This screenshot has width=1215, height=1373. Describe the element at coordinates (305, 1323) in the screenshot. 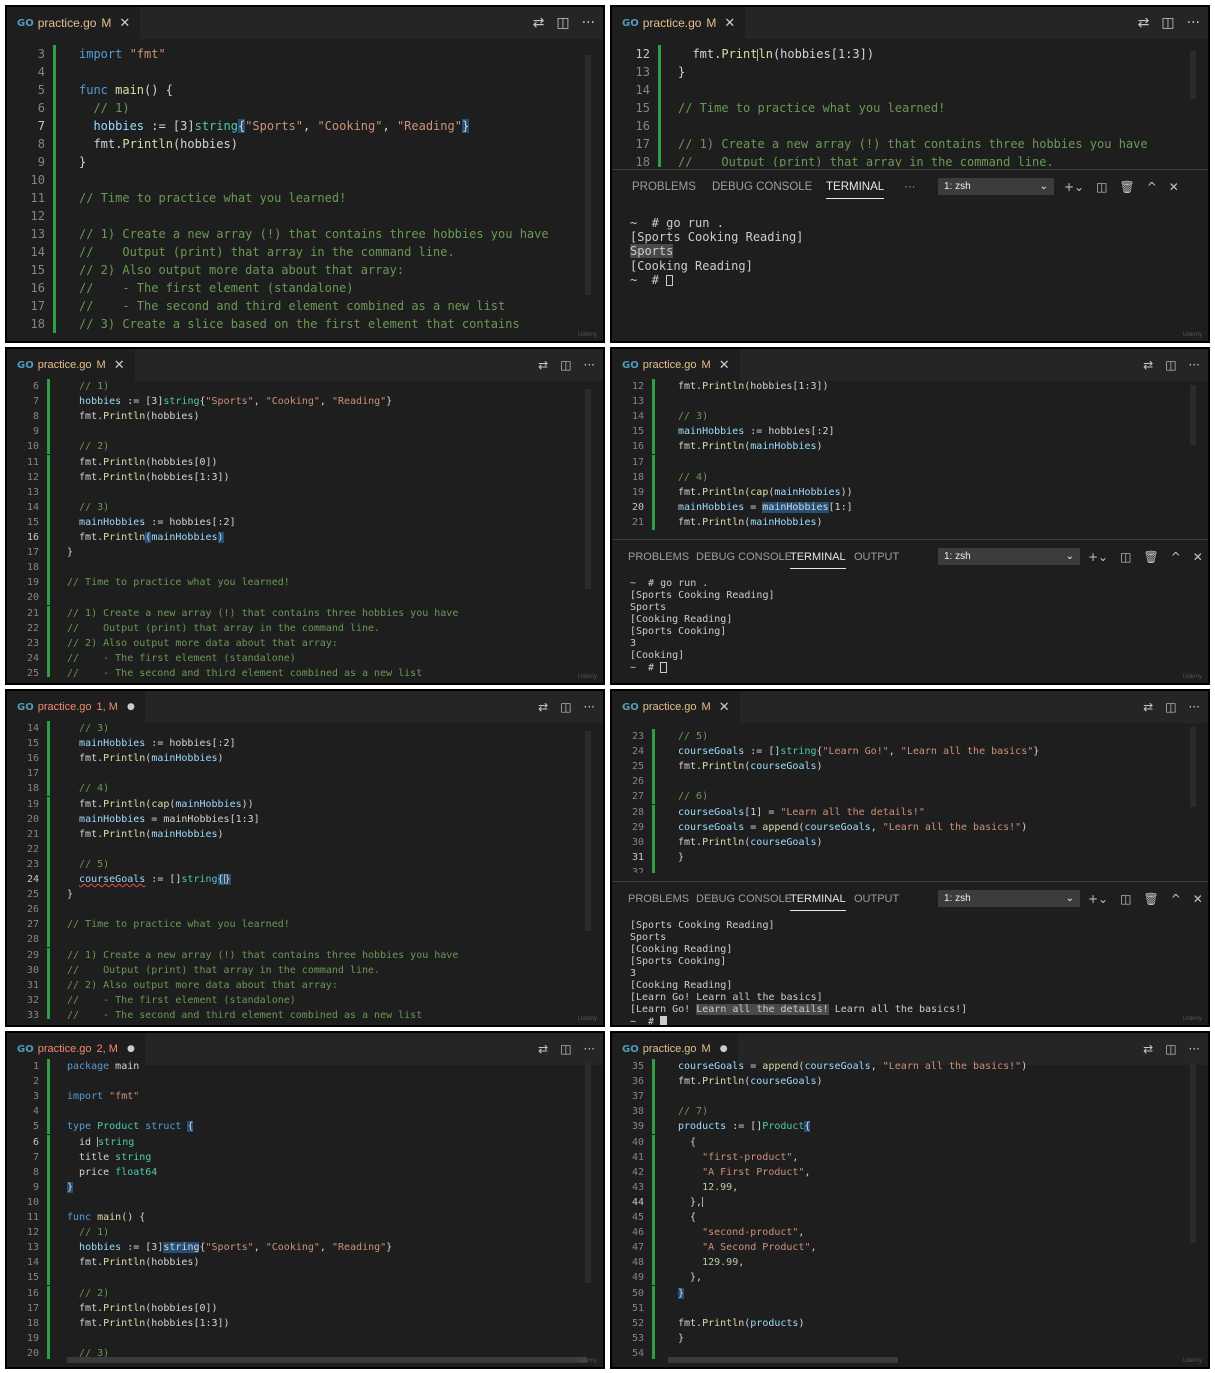

I see `code-line: 18 fmt.Println(hobbies[1:3])` at that location.